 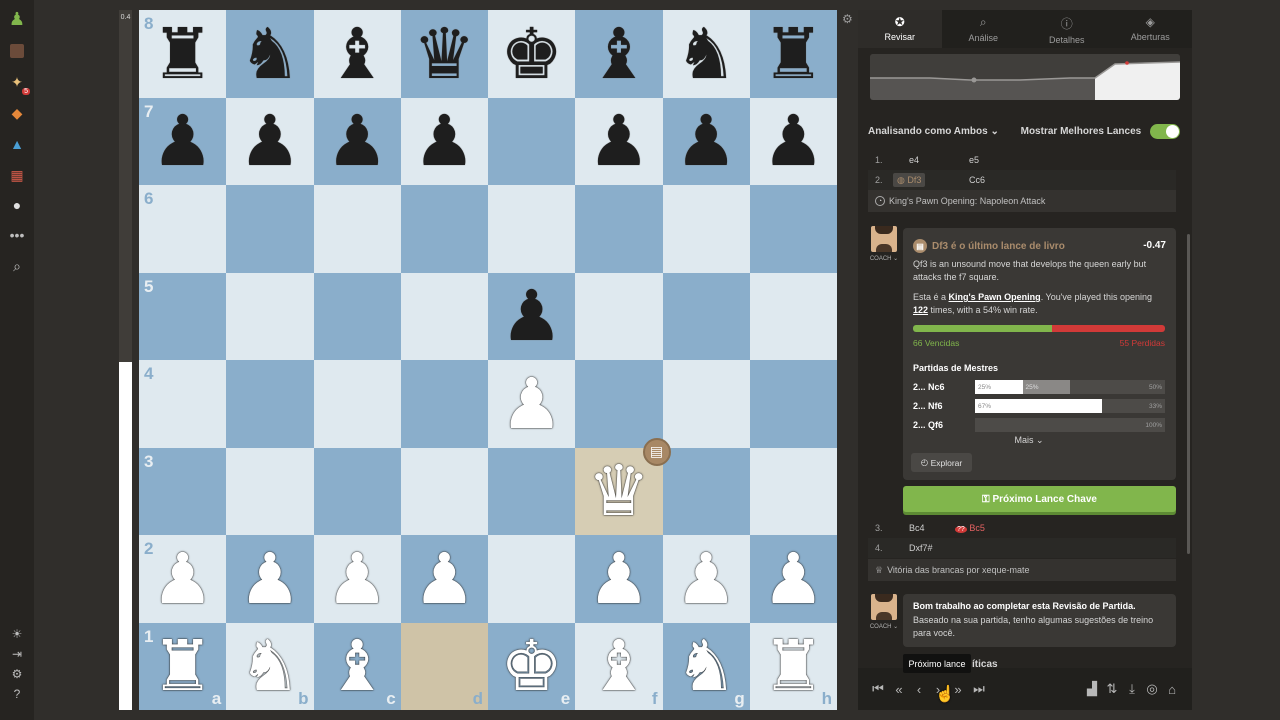 I want to click on puzzle-icon: ✦ 5, so click(x=19, y=84).